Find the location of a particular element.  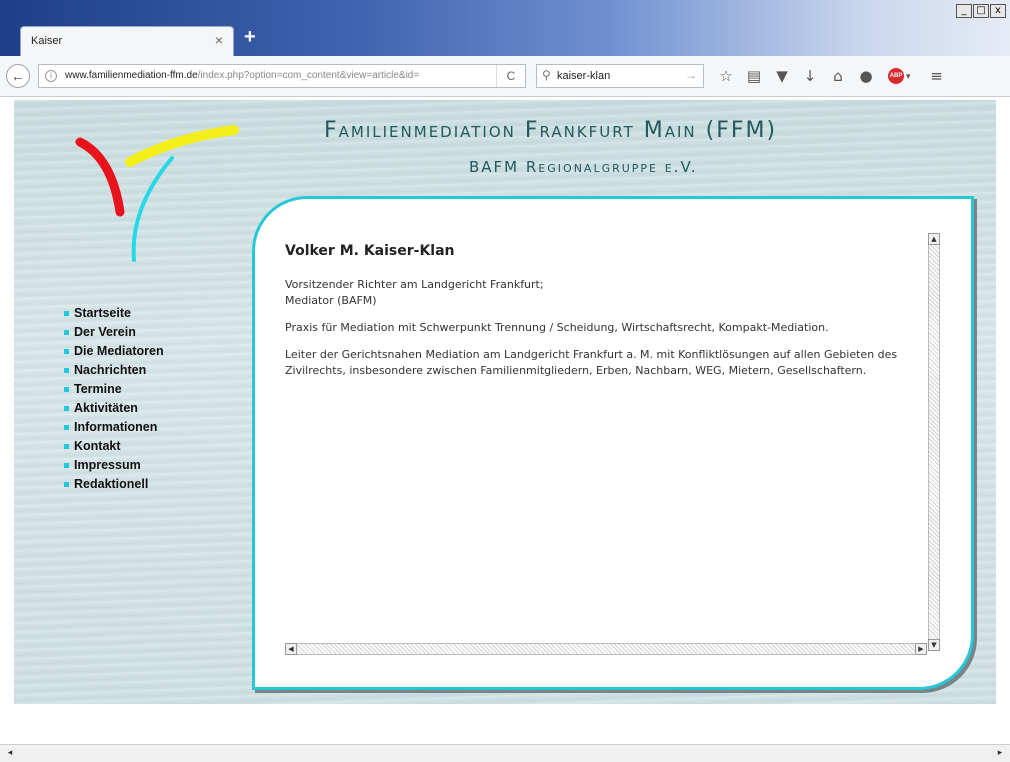

nav-item-aktivitaeten: Aktivitäten is located at coordinates (114, 410).